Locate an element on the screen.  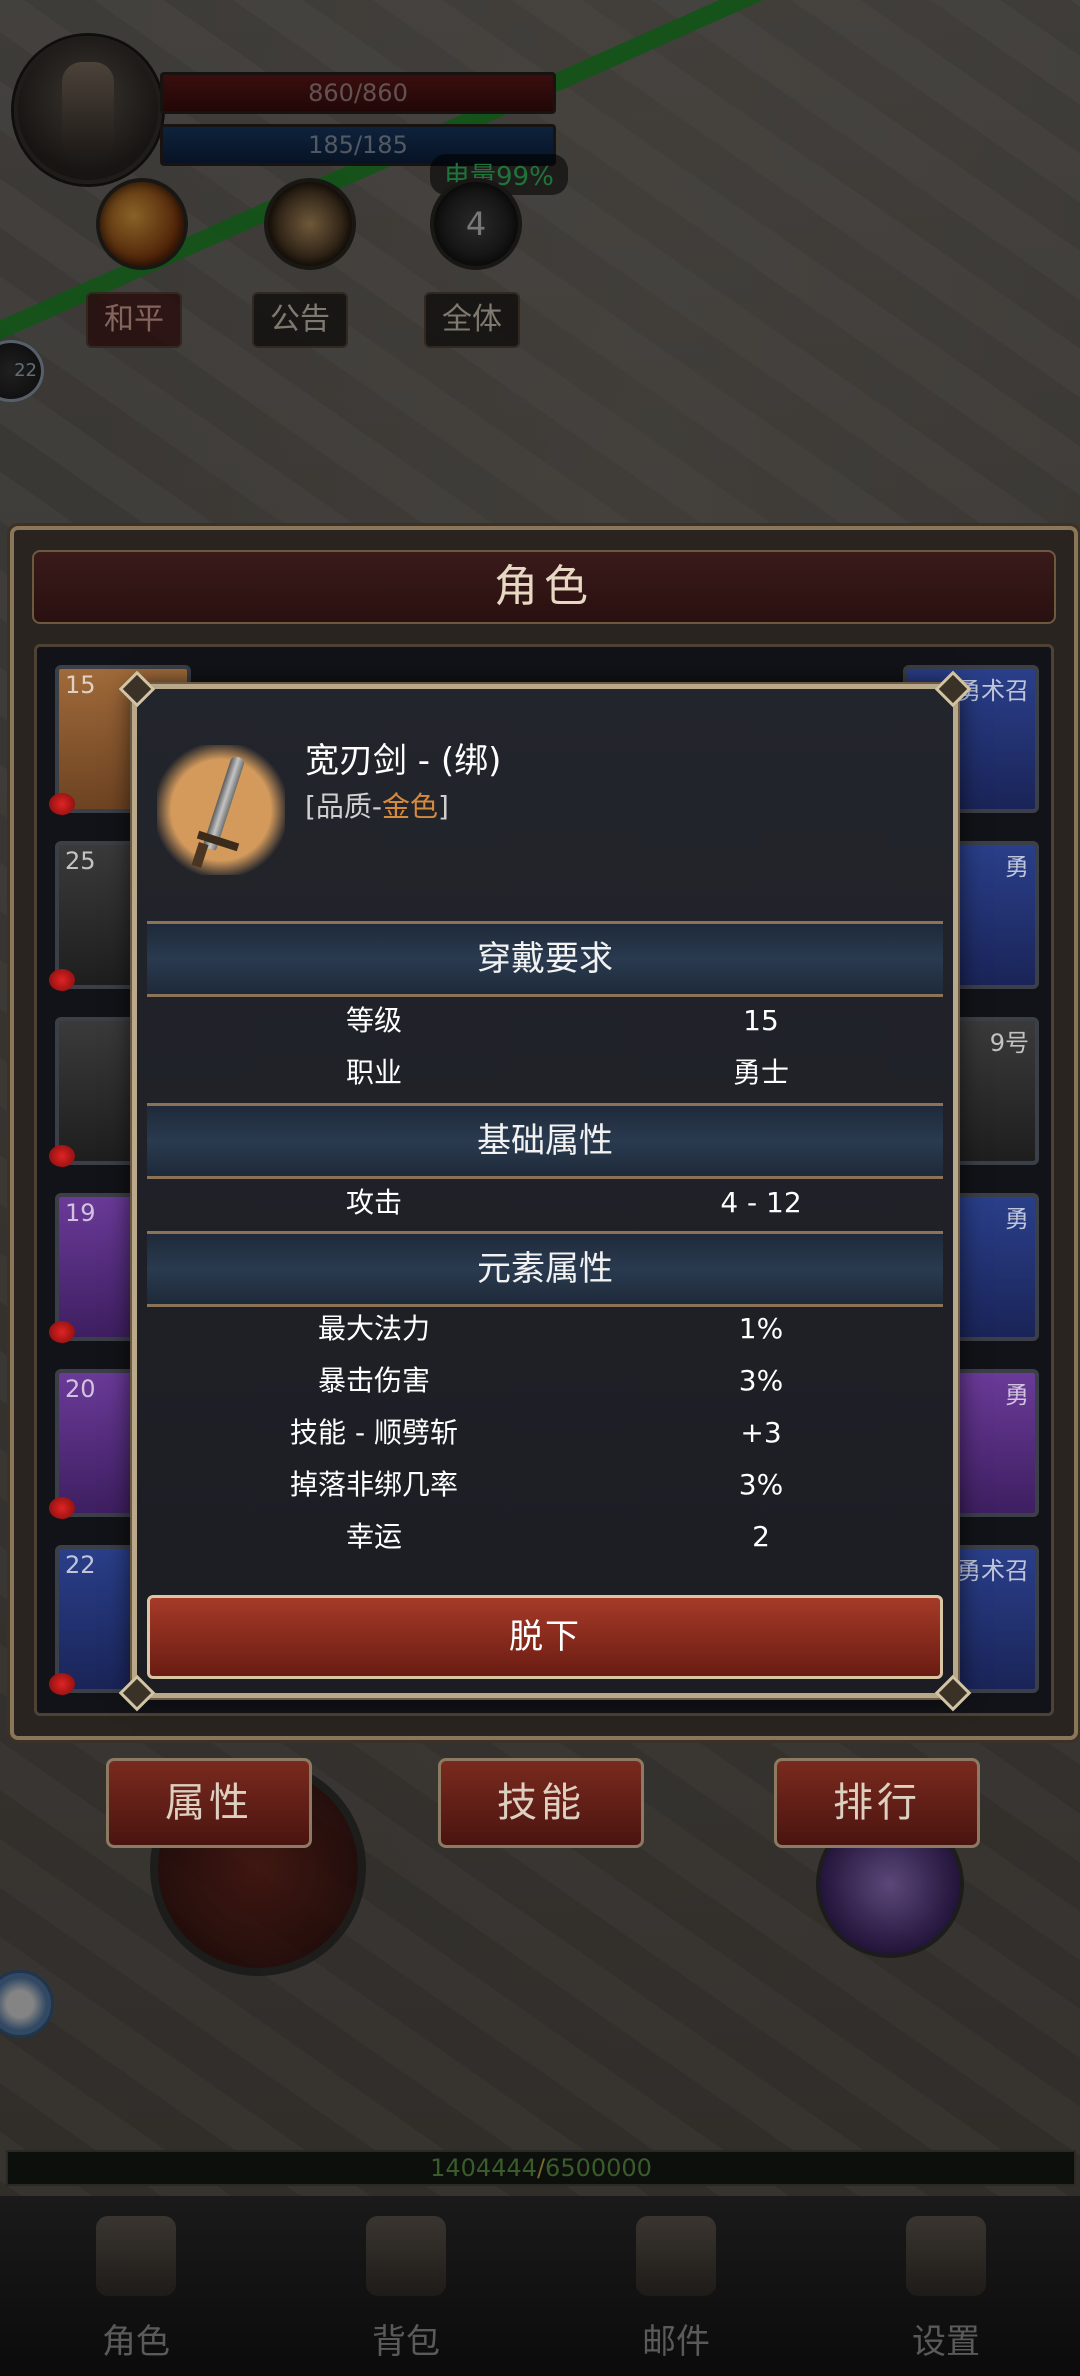
ranking-button: 排行 is located at coordinates (877, 1803).